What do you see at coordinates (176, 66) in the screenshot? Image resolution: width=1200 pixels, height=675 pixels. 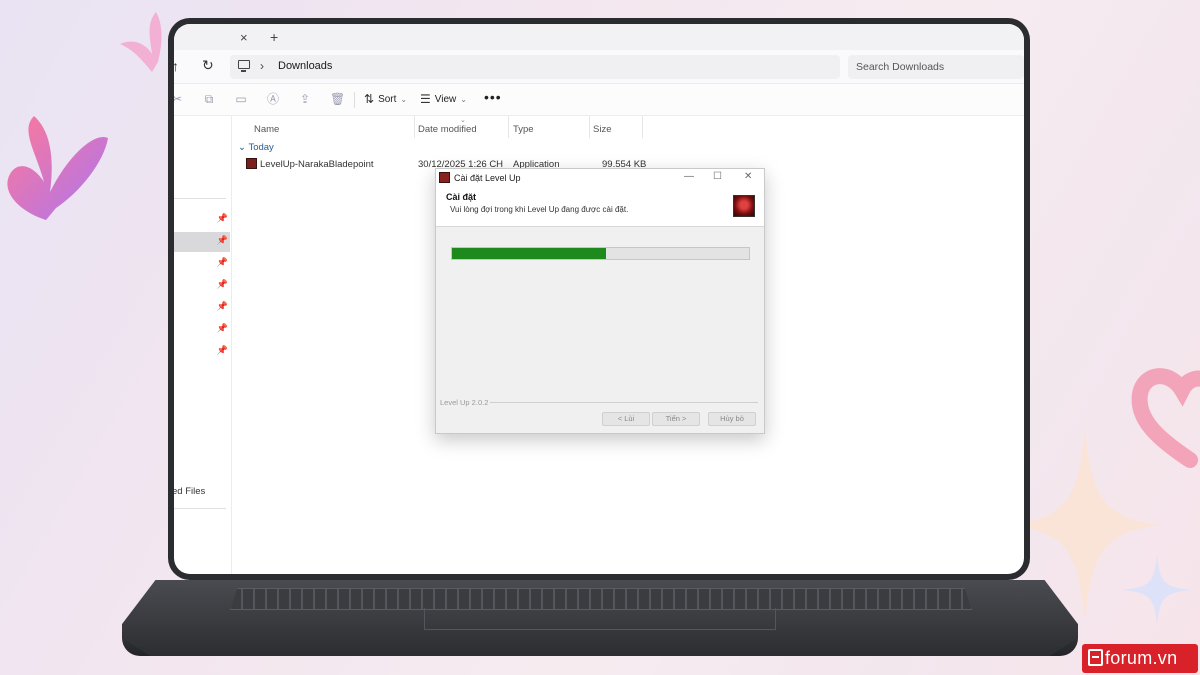 I see `up-arrow-icon: ↑` at bounding box center [176, 66].